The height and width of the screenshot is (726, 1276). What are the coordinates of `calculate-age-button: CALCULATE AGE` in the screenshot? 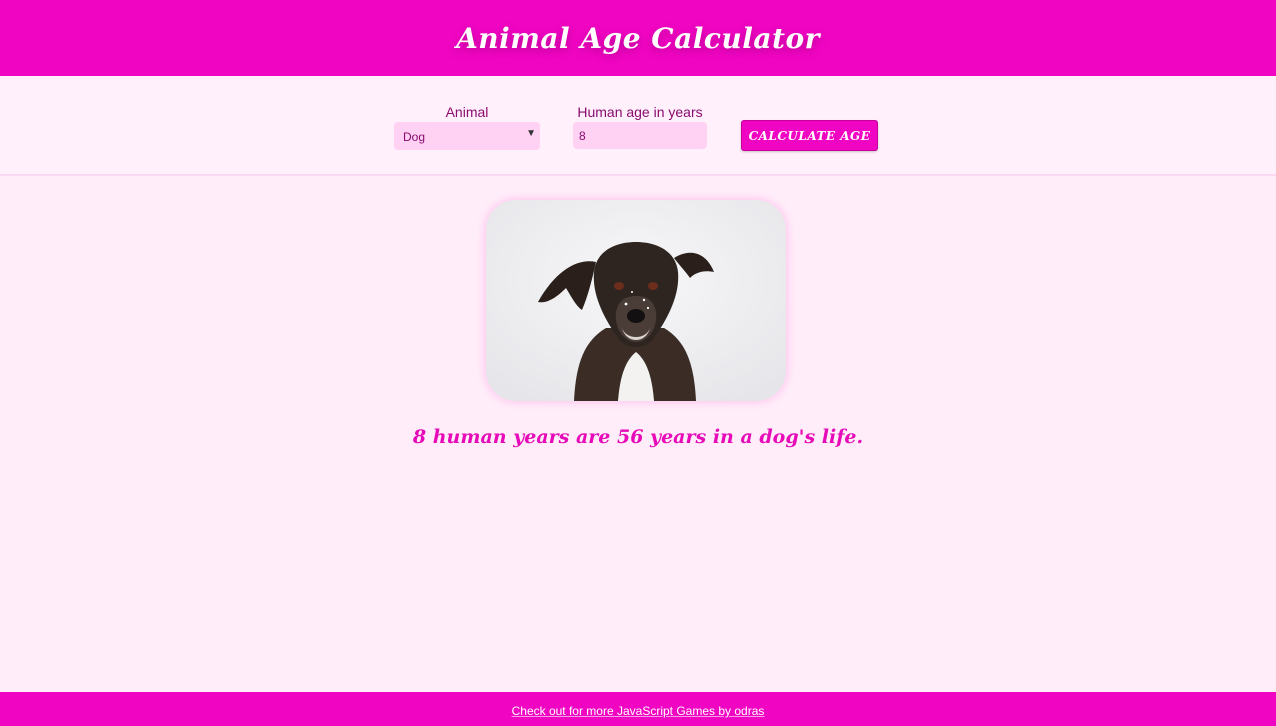 It's located at (809, 135).